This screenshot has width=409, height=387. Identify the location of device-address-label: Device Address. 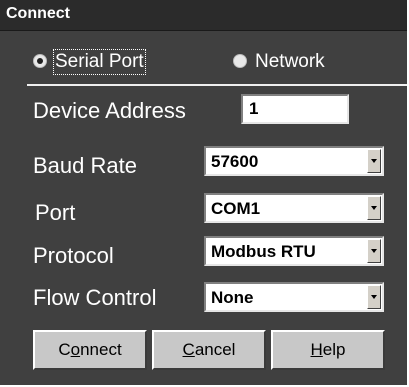
(109, 110).